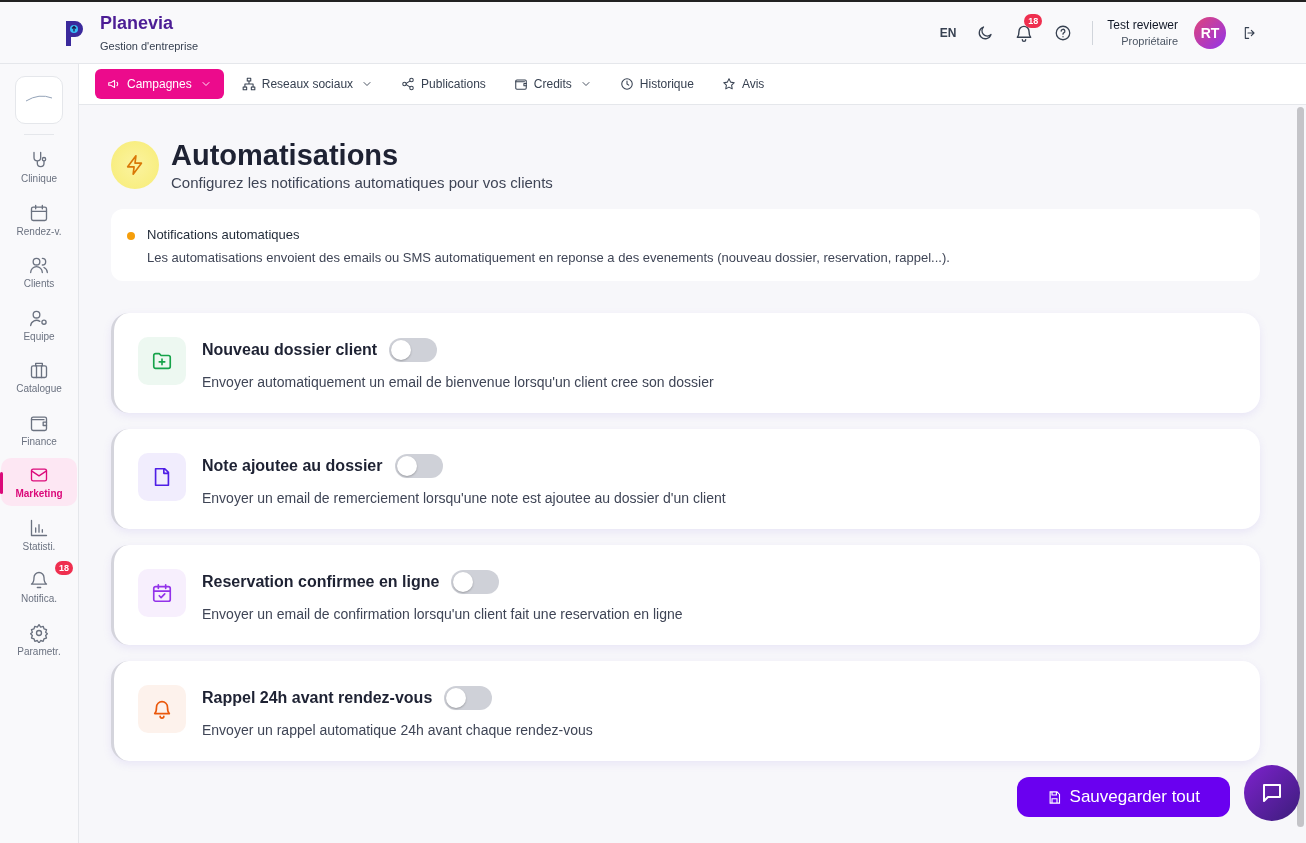 The height and width of the screenshot is (843, 1306). Describe the element at coordinates (292, 466) in the screenshot. I see `automation-title: Note ajoutee au dossier` at that location.